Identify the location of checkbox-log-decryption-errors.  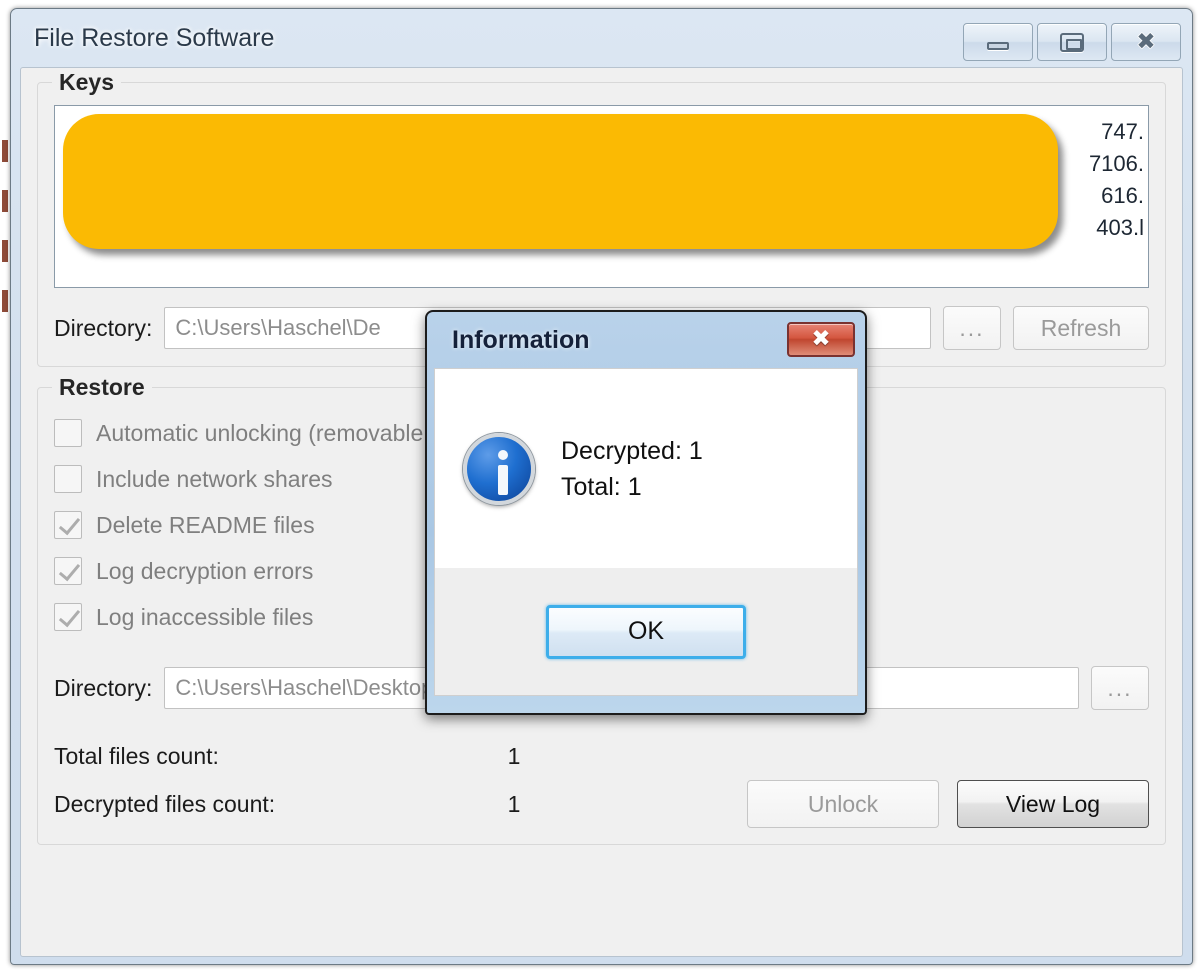
(68, 571).